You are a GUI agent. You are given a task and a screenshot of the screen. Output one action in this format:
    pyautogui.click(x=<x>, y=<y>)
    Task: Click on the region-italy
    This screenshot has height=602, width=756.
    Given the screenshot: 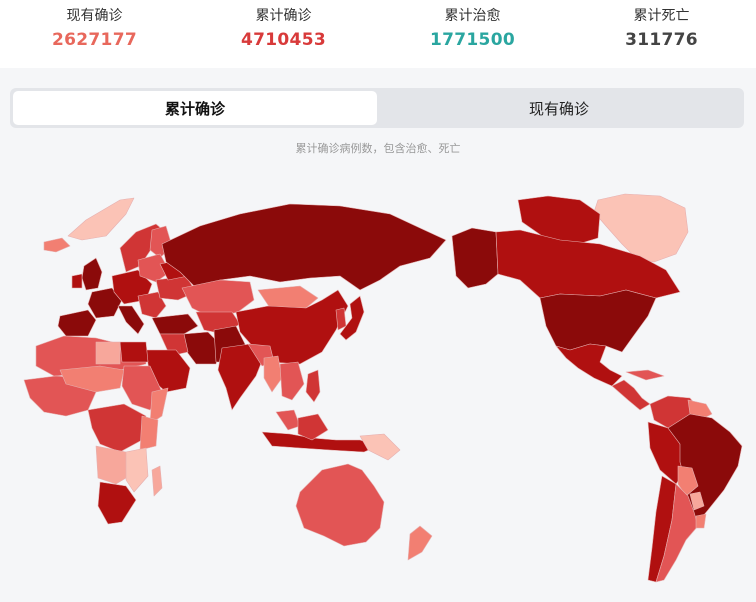 What is the action you would take?
    pyautogui.click(x=131, y=320)
    